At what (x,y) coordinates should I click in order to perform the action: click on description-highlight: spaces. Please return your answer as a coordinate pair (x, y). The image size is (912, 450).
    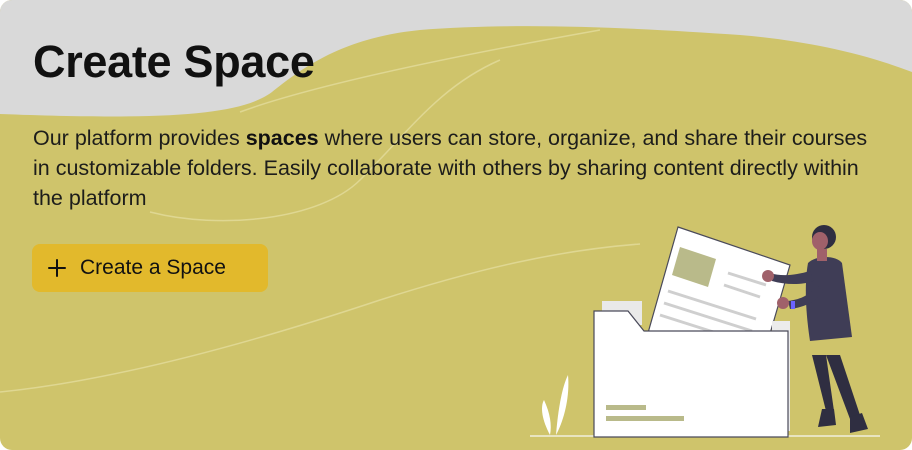
    Looking at the image, I should click on (282, 138).